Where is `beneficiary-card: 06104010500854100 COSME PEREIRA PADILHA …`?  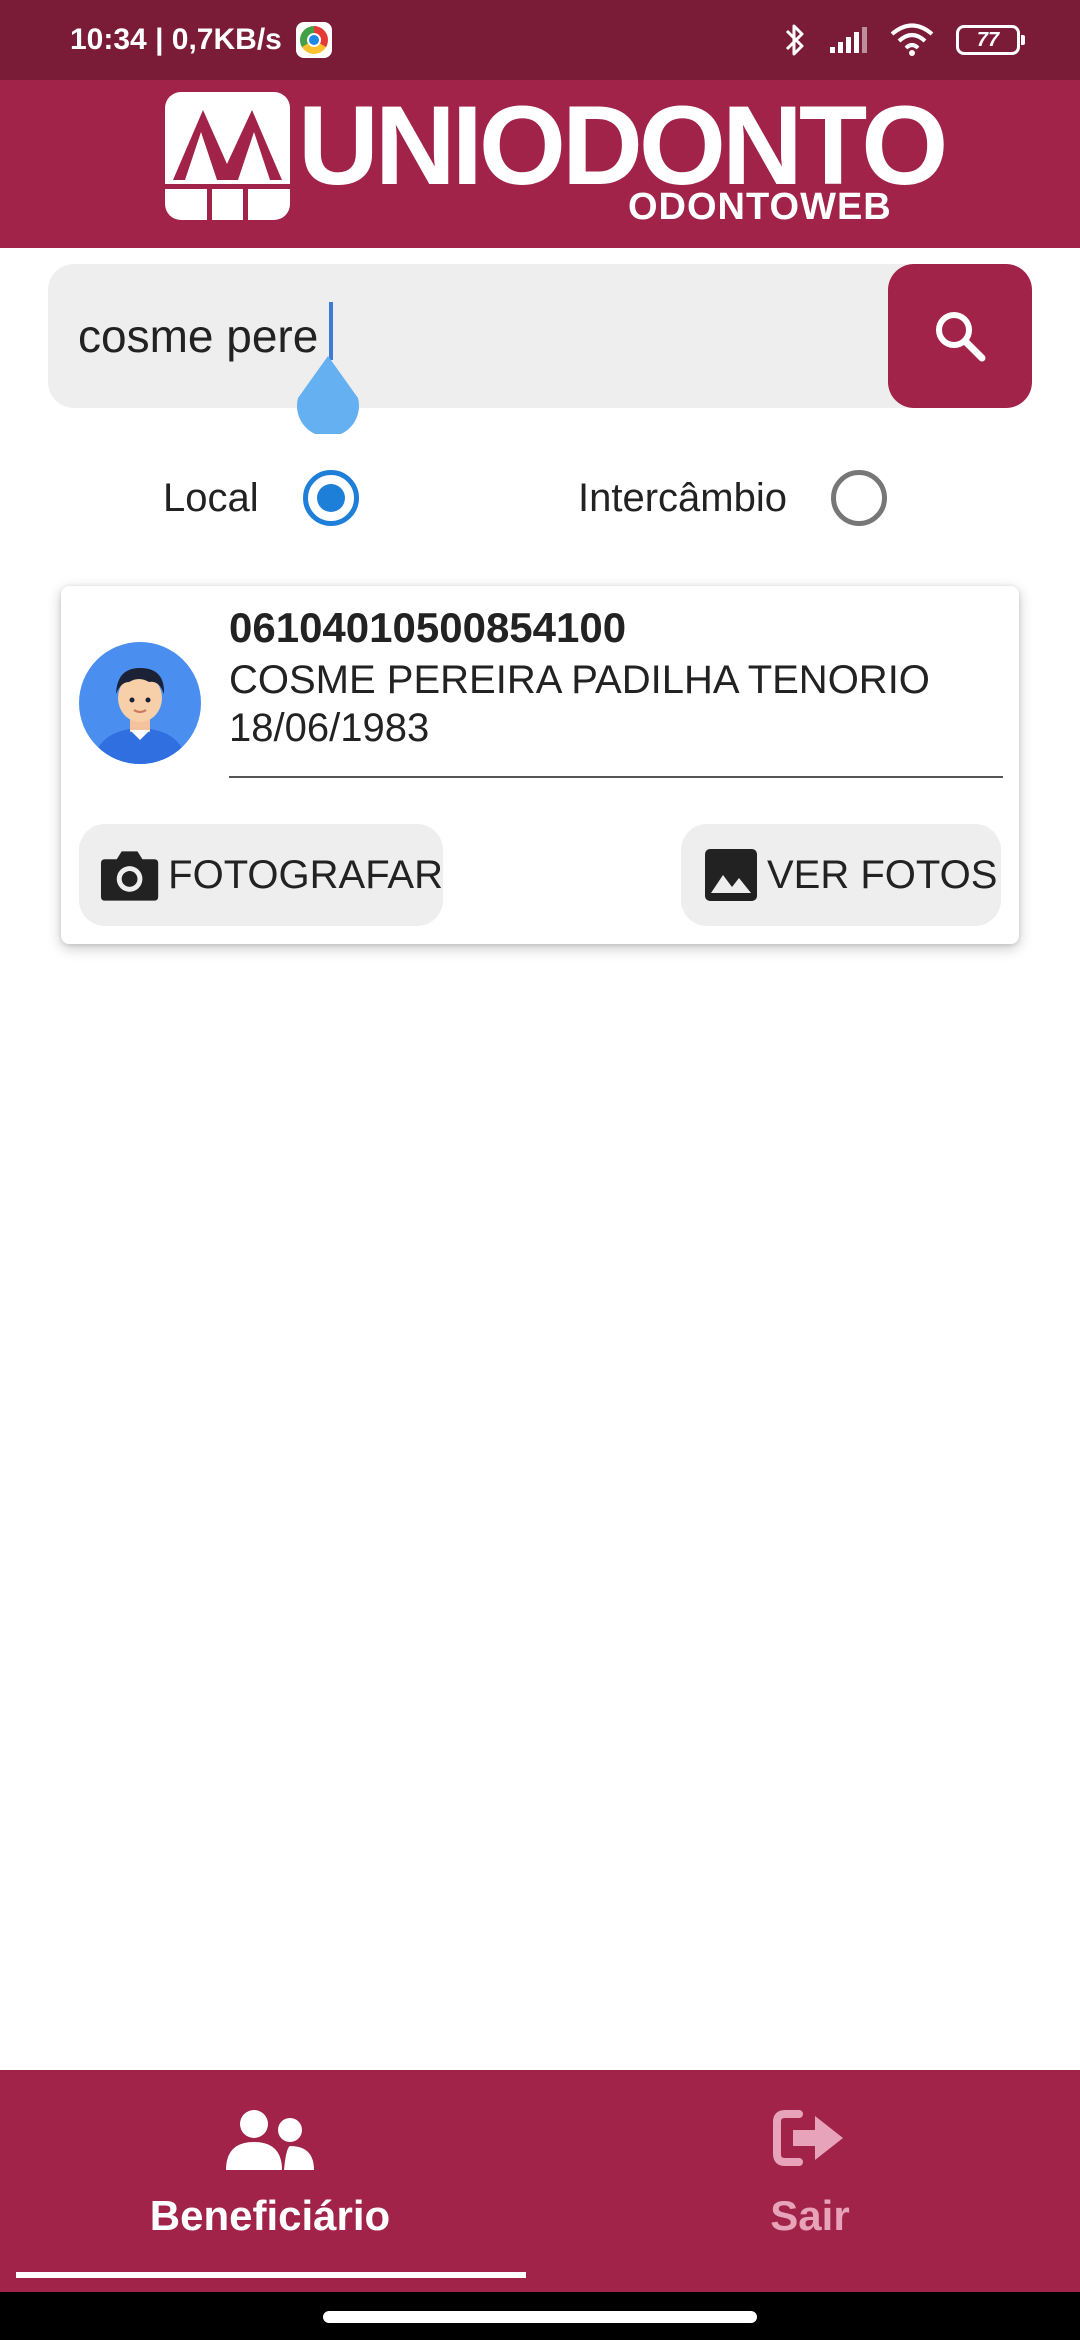
beneficiary-card: 06104010500854100 COSME PEREIRA PADILHA … is located at coordinates (540, 765).